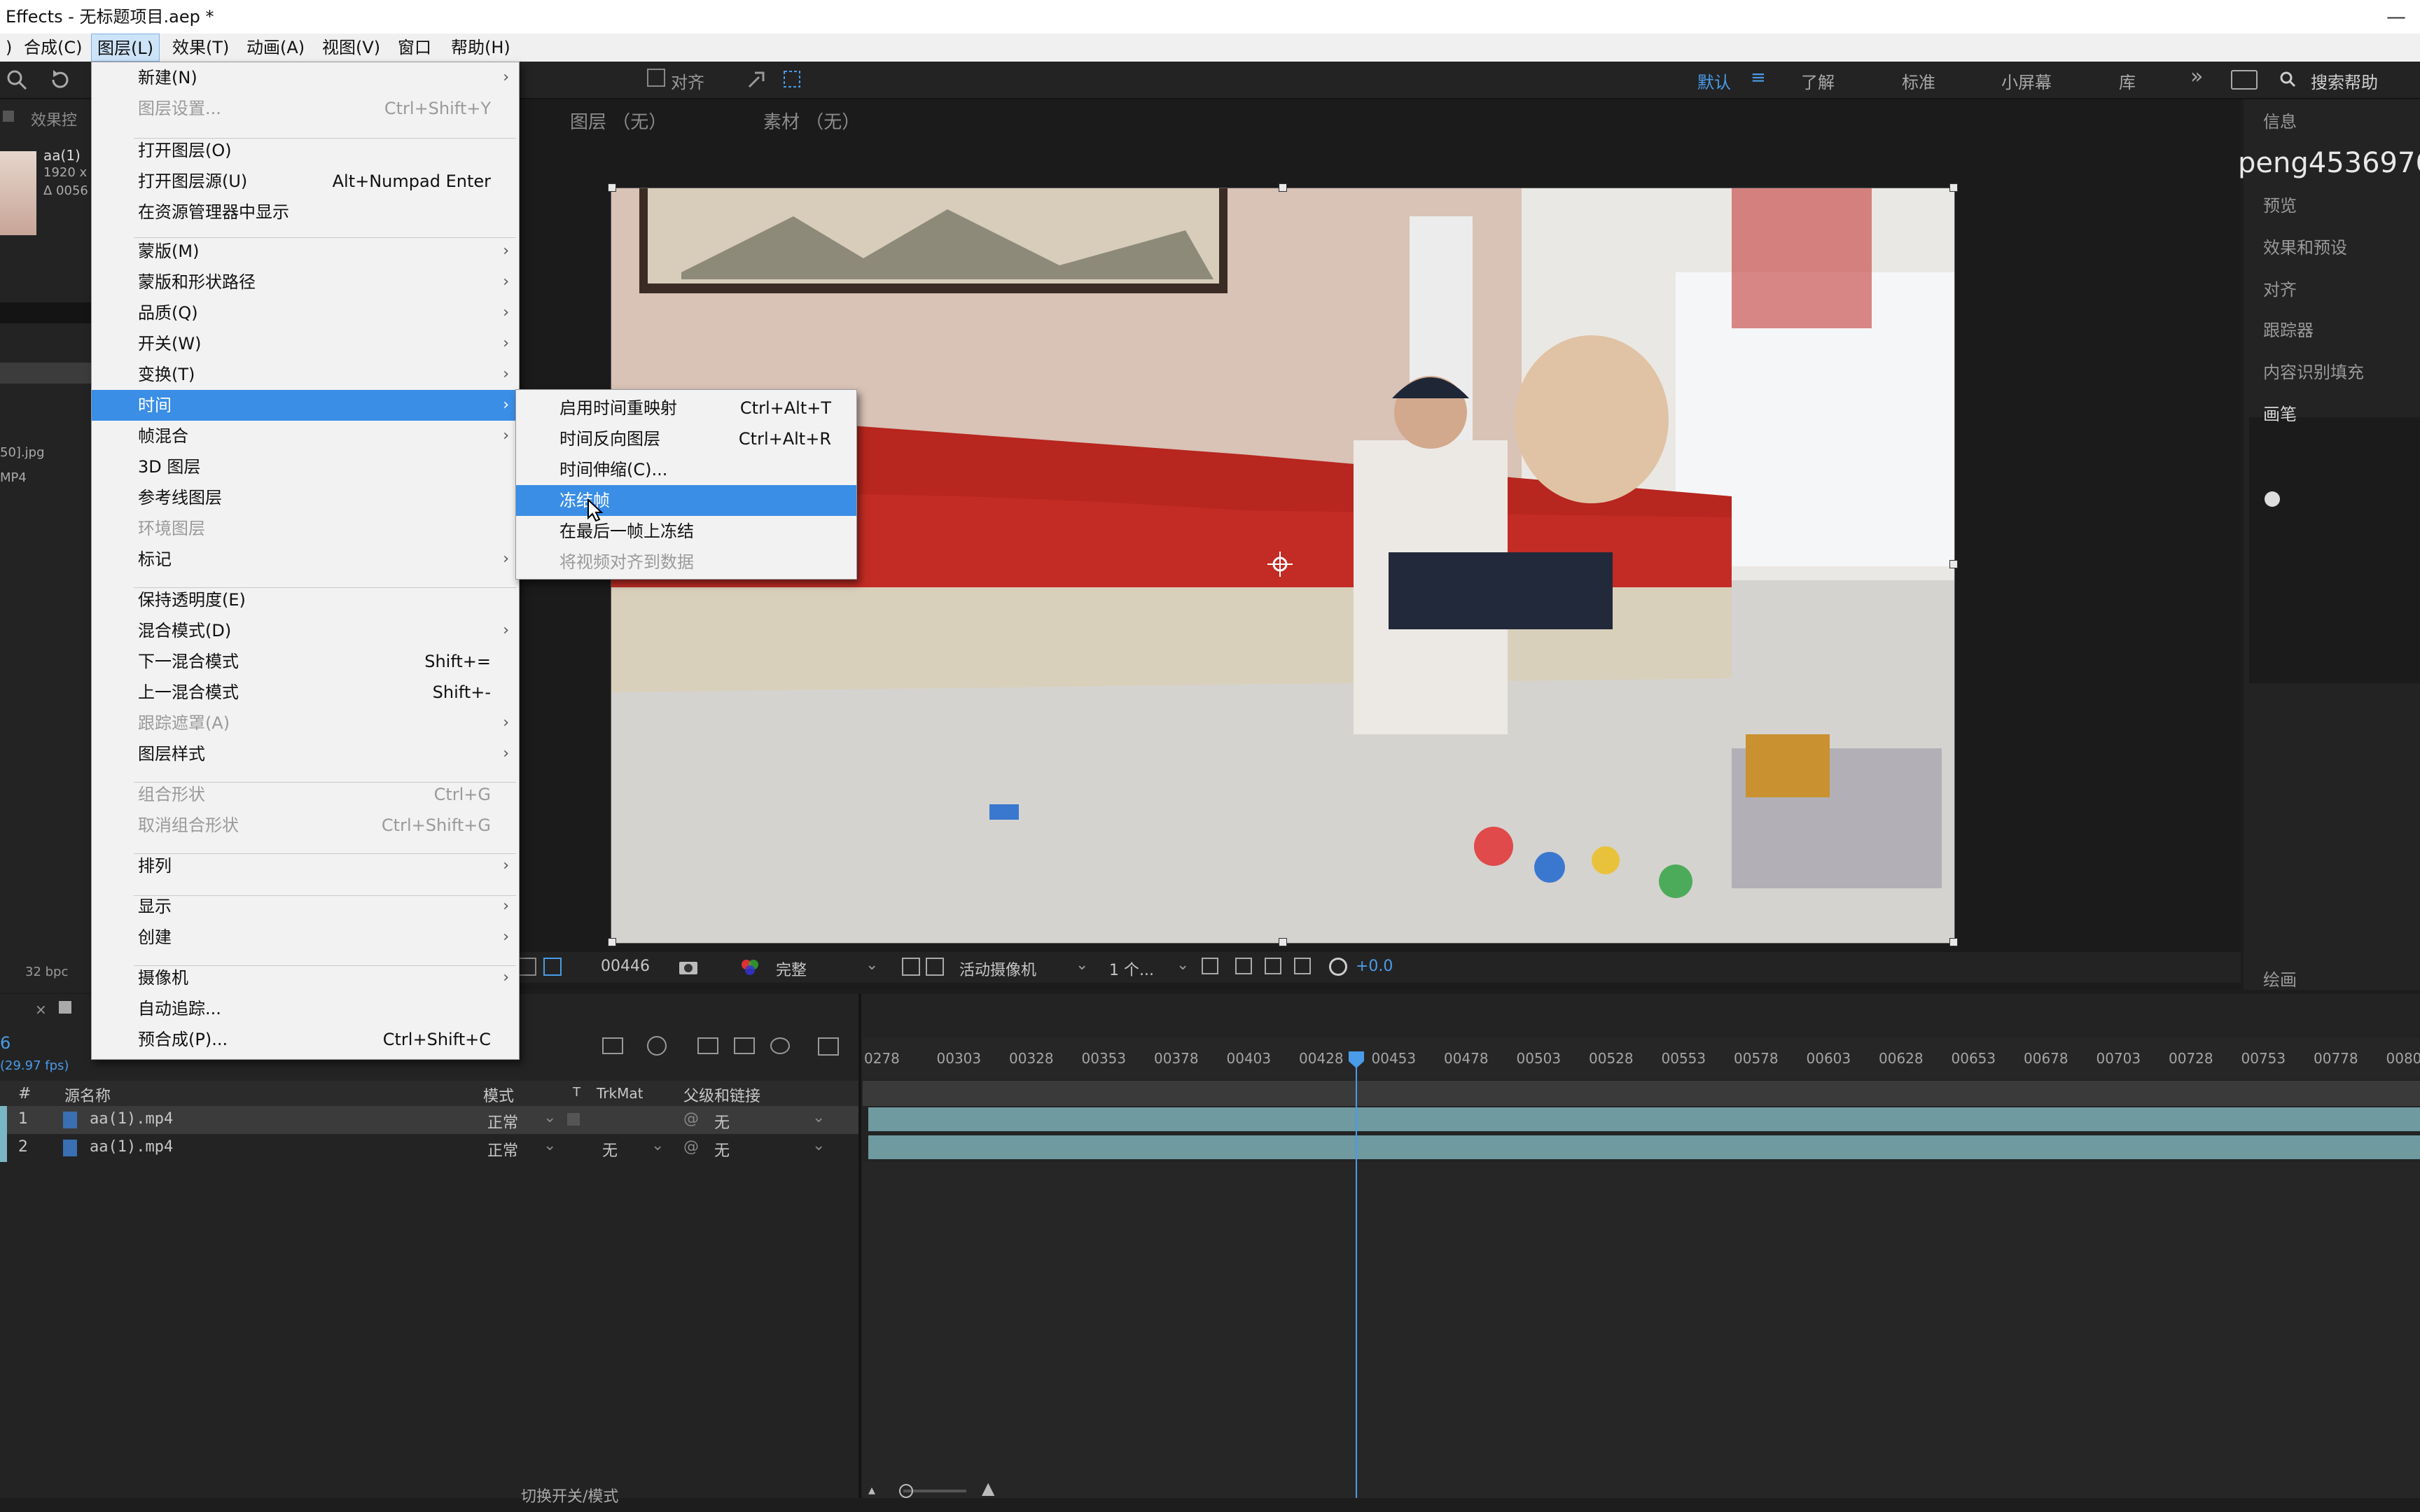 The height and width of the screenshot is (1512, 2420). Describe the element at coordinates (1714, 81) in the screenshot. I see `workspace-default: 默认` at that location.